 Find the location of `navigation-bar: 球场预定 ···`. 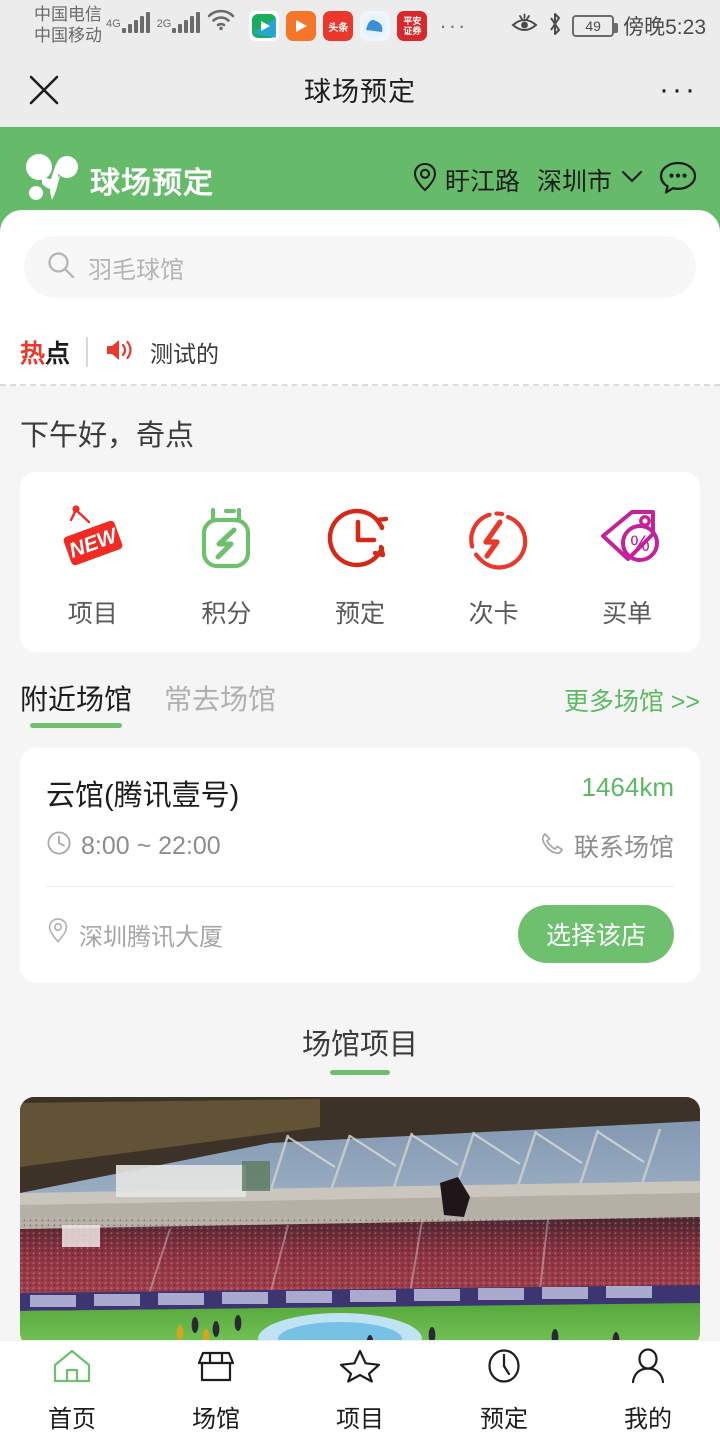

navigation-bar: 球场预定 ··· is located at coordinates (360, 89).